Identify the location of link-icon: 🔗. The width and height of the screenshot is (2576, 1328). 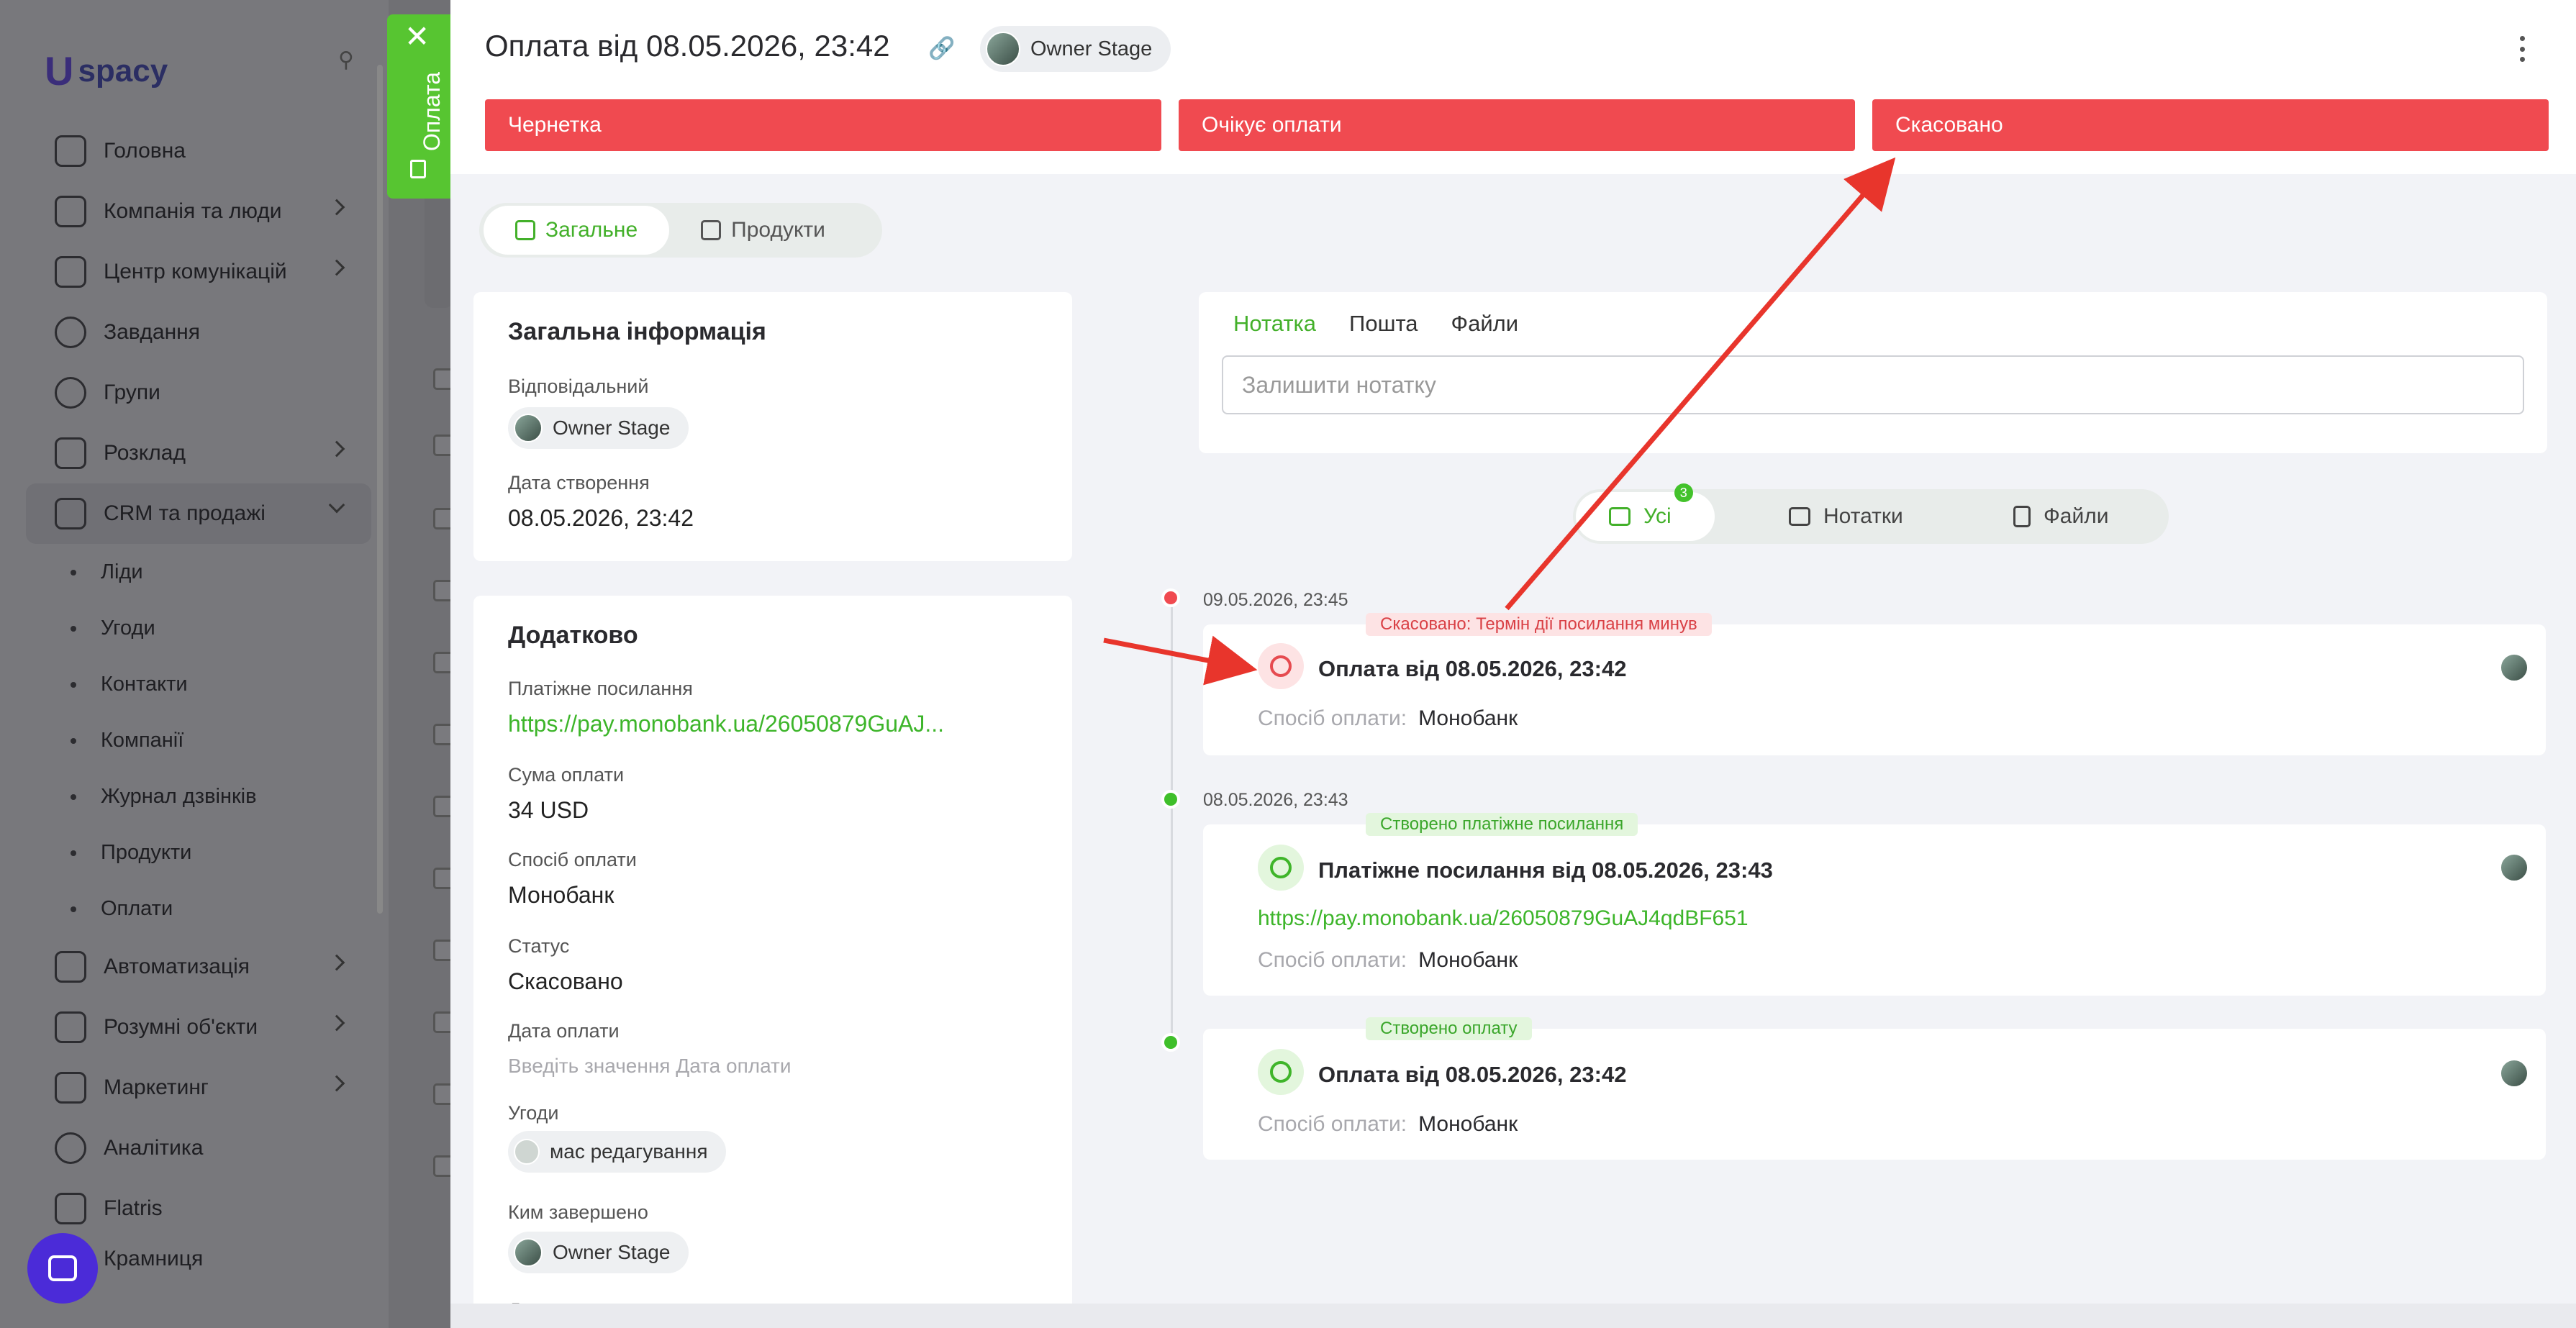
(941, 48).